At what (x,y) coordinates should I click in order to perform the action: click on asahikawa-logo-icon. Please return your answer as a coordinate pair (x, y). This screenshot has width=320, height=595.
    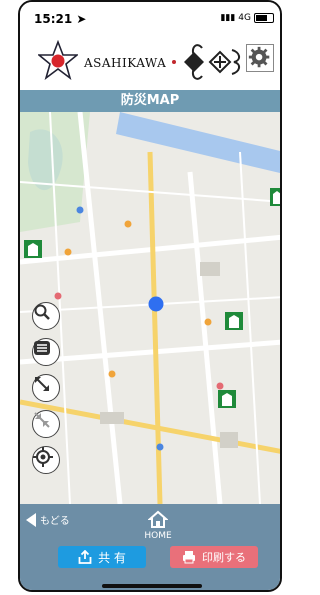
    Looking at the image, I should click on (58, 60).